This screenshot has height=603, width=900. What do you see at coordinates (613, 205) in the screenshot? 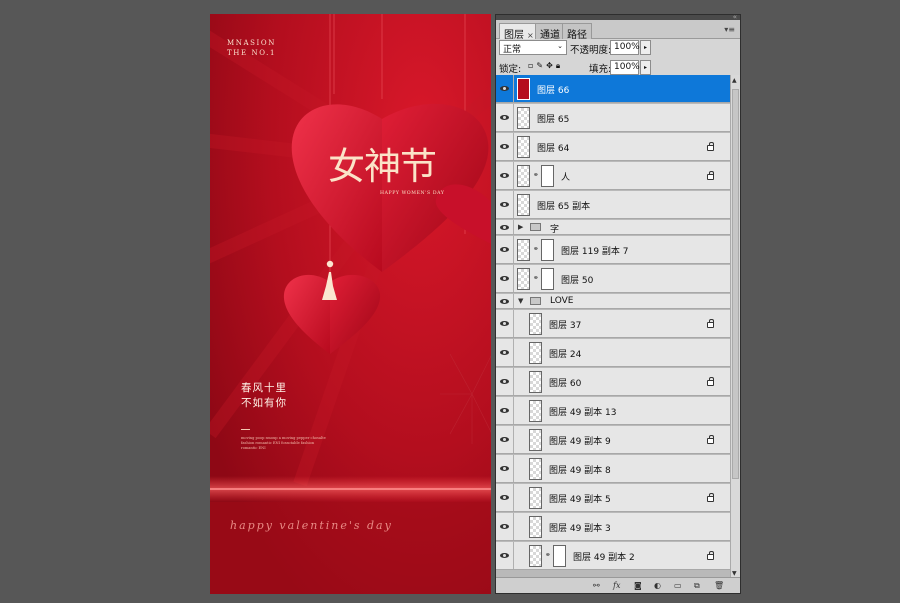
I see `layer-row: 图层 65 副本` at bounding box center [613, 205].